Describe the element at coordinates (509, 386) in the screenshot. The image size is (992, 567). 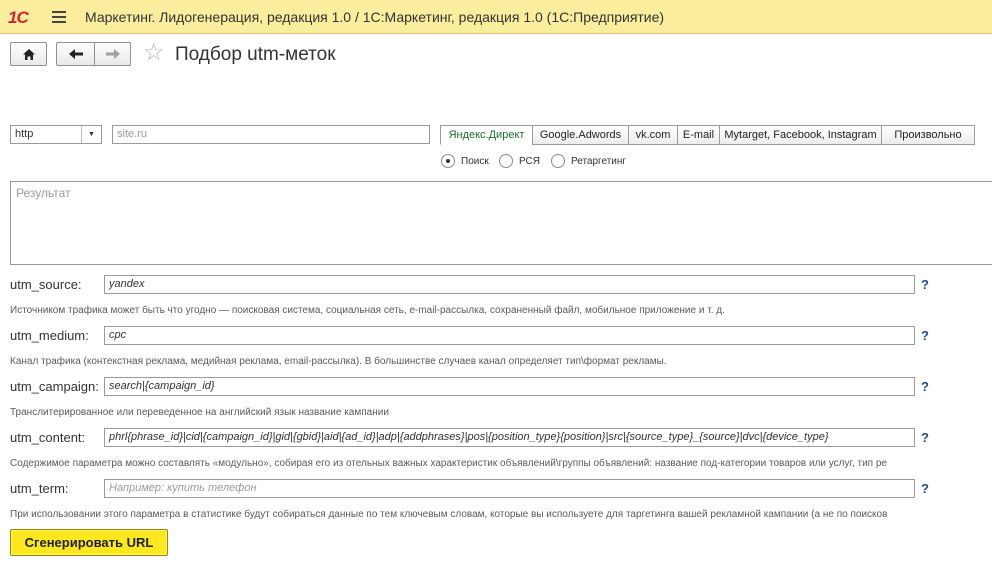
I see `utm-campaign-input: search|{campaign_id}` at that location.